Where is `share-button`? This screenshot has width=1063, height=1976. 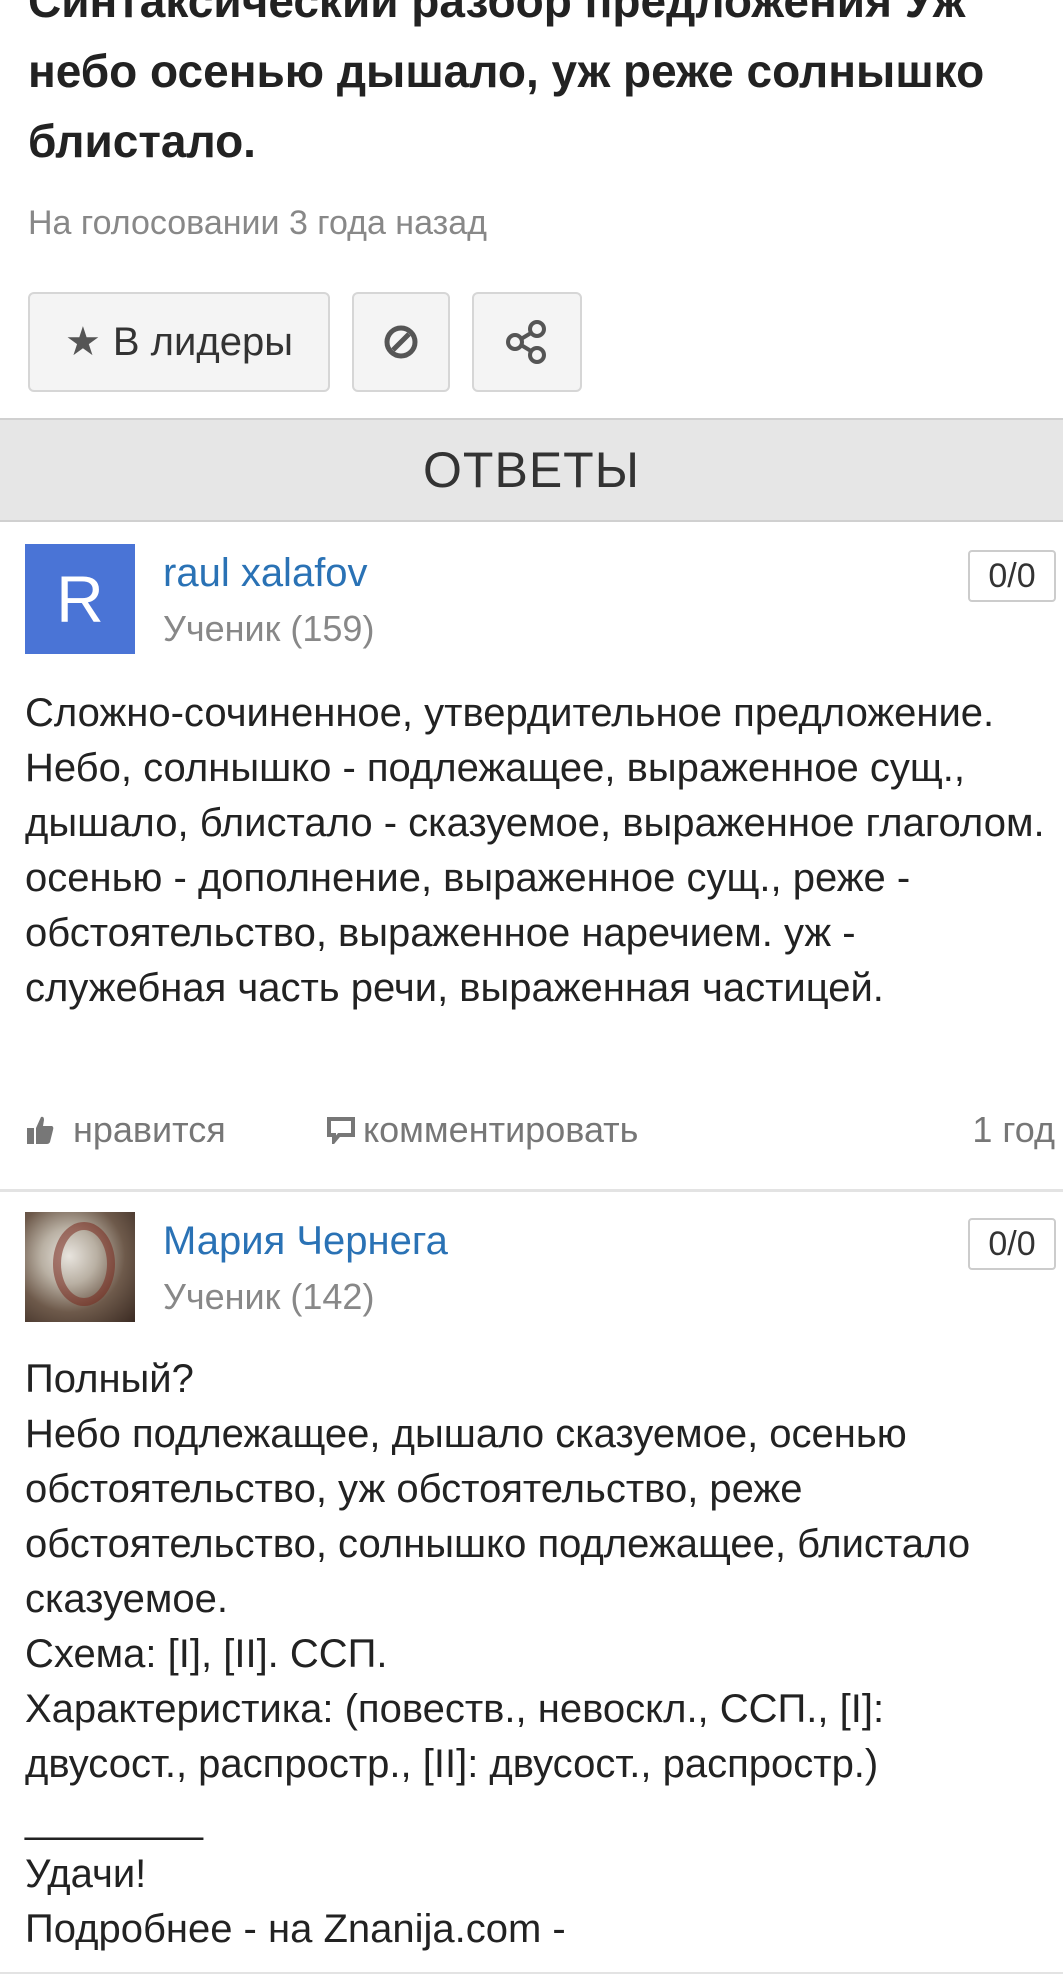
share-button is located at coordinates (527, 342).